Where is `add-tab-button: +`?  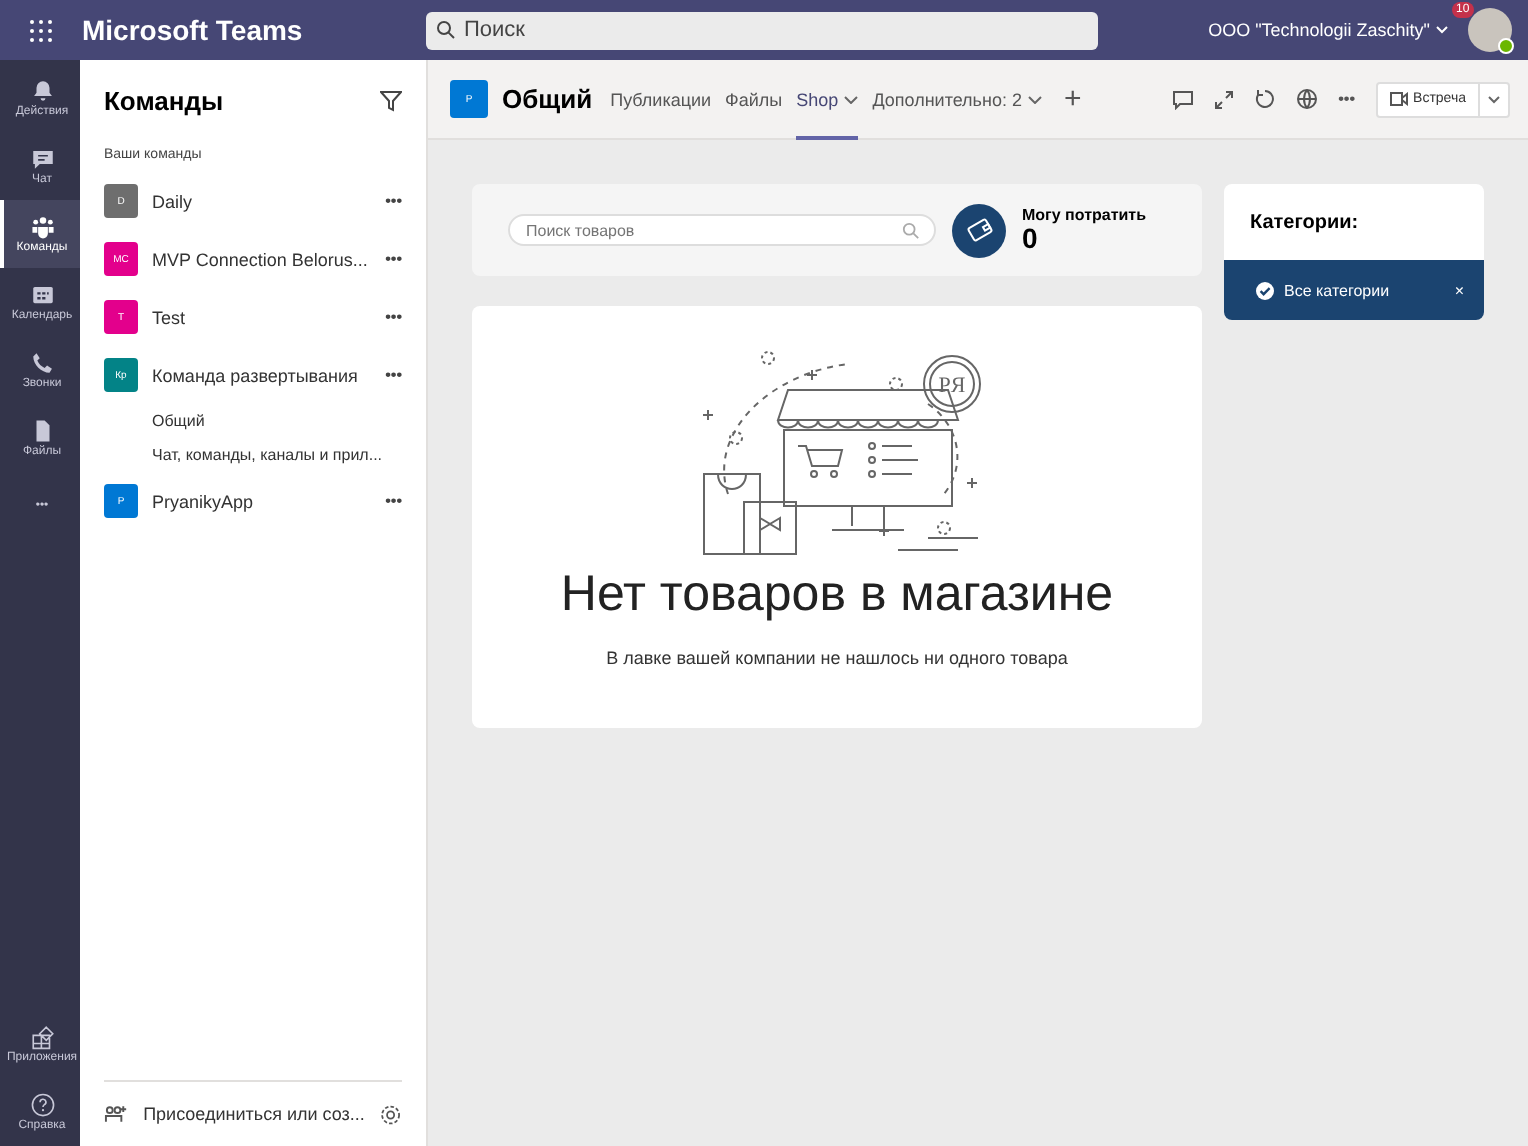 add-tab-button: + is located at coordinates (1072, 99).